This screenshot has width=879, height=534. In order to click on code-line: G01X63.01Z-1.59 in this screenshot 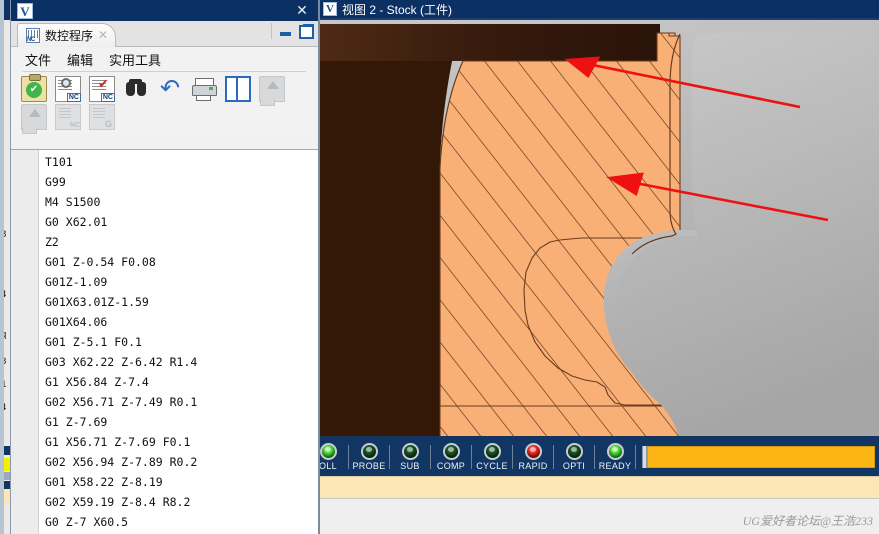, I will do `click(181, 302)`.